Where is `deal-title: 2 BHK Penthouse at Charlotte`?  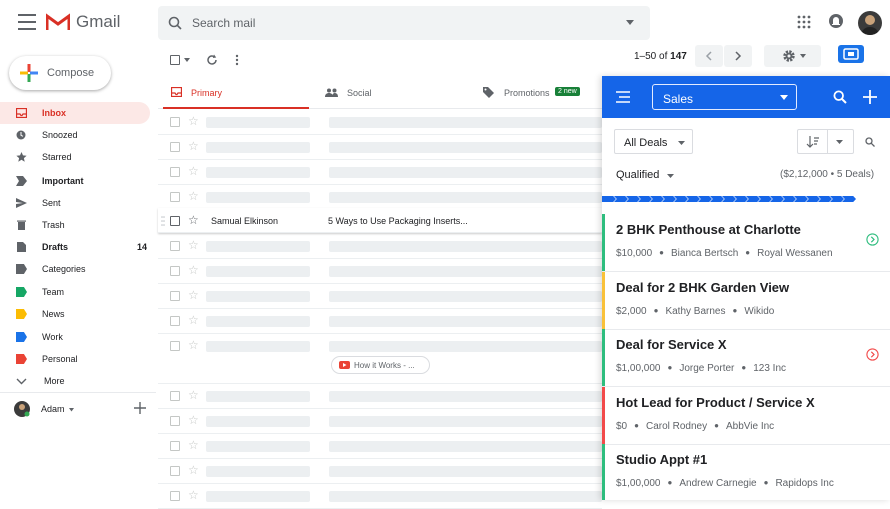
deal-title: 2 BHK Penthouse at Charlotte is located at coordinates (708, 229).